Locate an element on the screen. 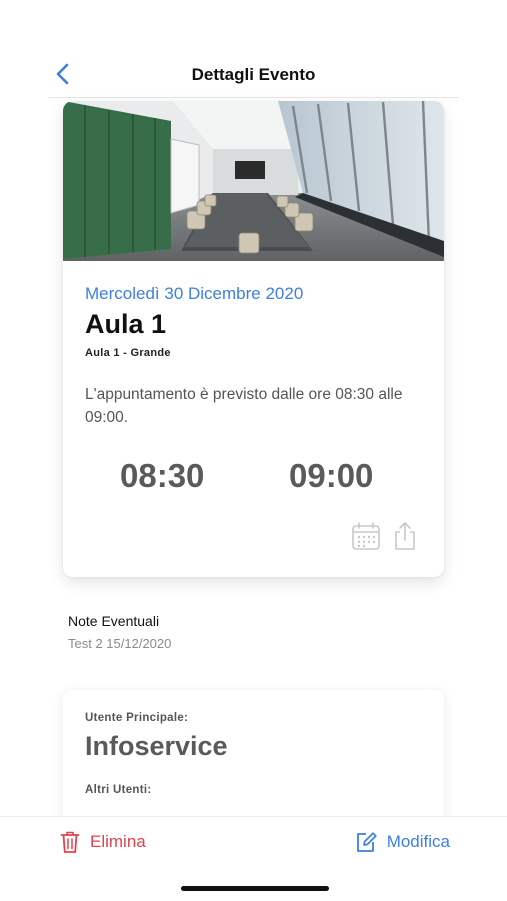 Image resolution: width=507 pixels, height=901 pixels. main-user-label: Utente Principale: is located at coordinates (137, 718).